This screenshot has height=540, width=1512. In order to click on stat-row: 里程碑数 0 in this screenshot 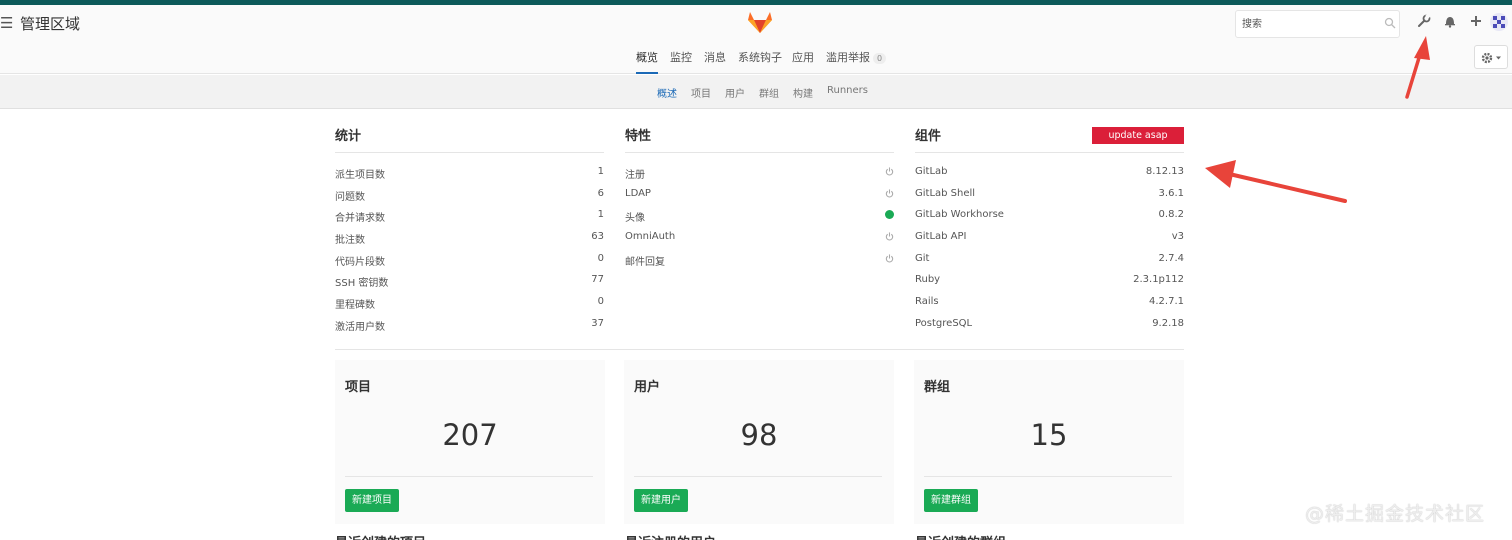, I will do `click(469, 300)`.